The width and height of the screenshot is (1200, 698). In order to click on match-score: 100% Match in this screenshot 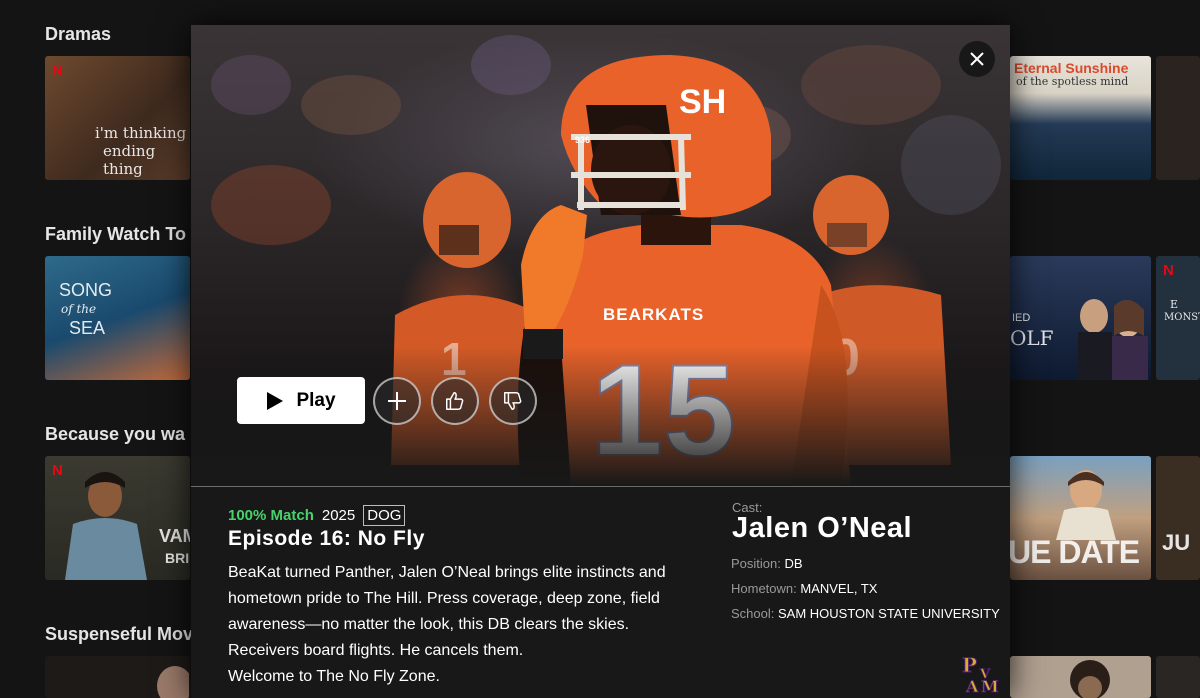, I will do `click(271, 515)`.